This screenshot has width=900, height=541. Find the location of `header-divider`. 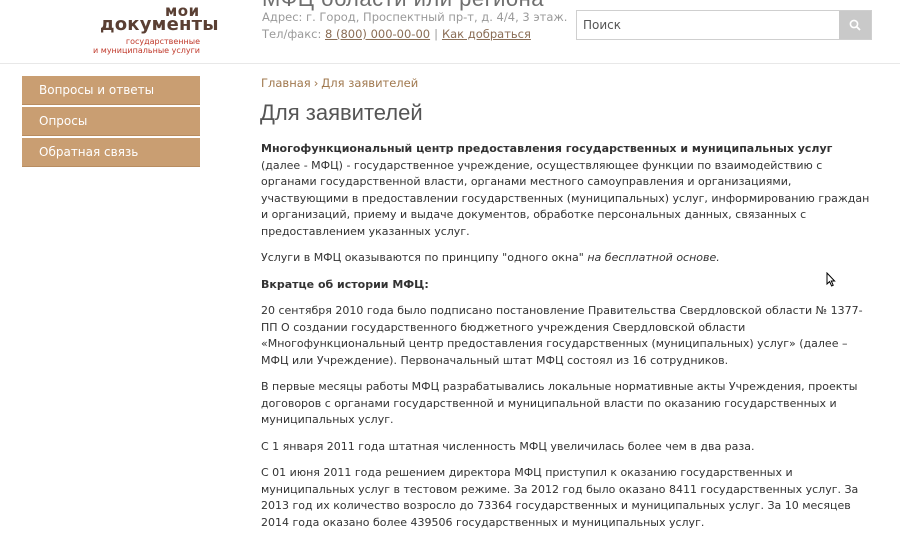

header-divider is located at coordinates (450, 63).